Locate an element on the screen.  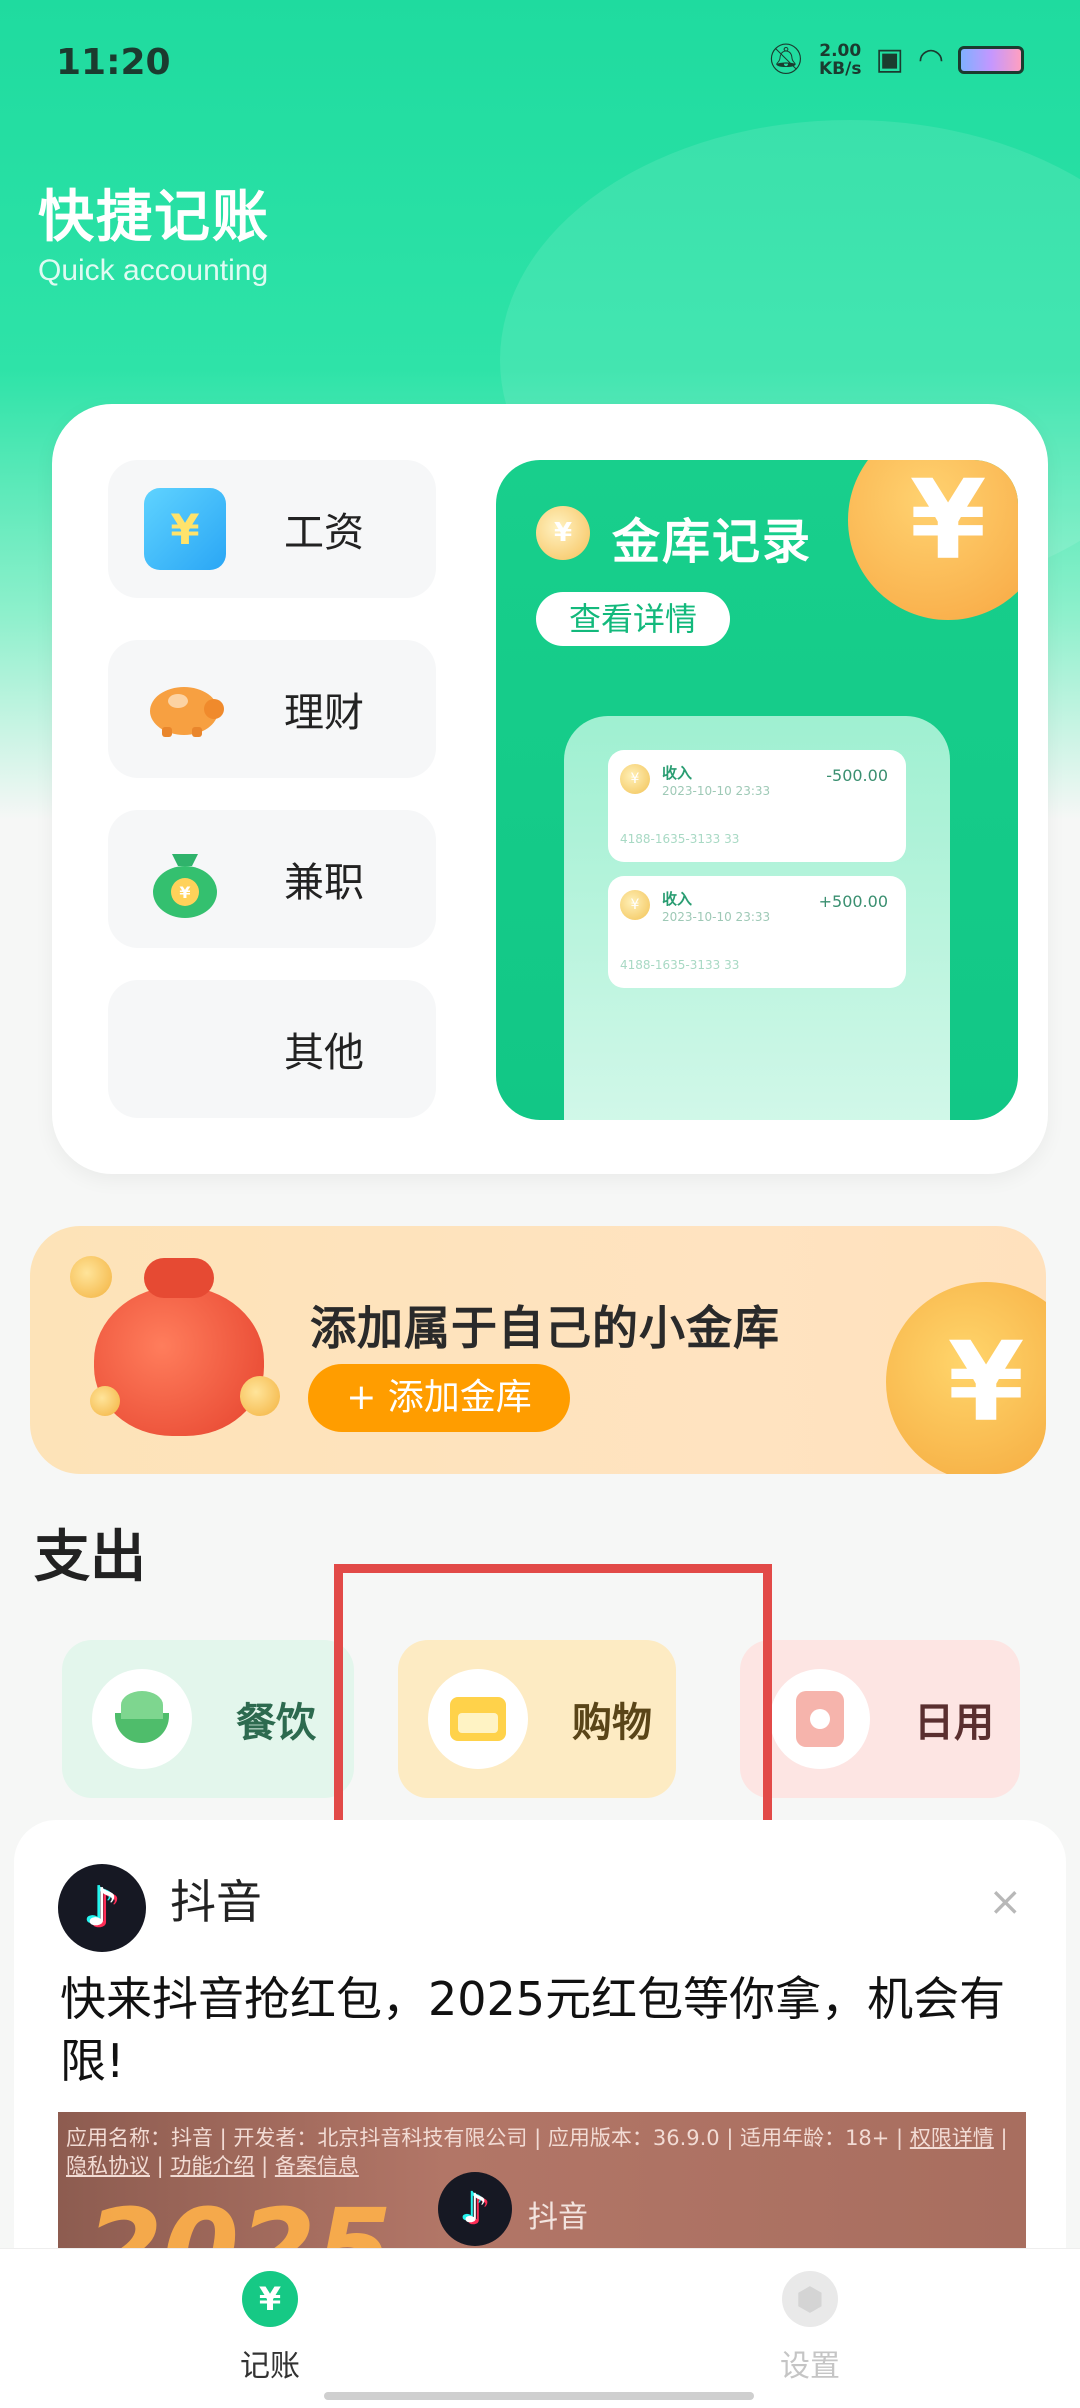
wallet-icon: ¥ is located at coordinates (185, 529).